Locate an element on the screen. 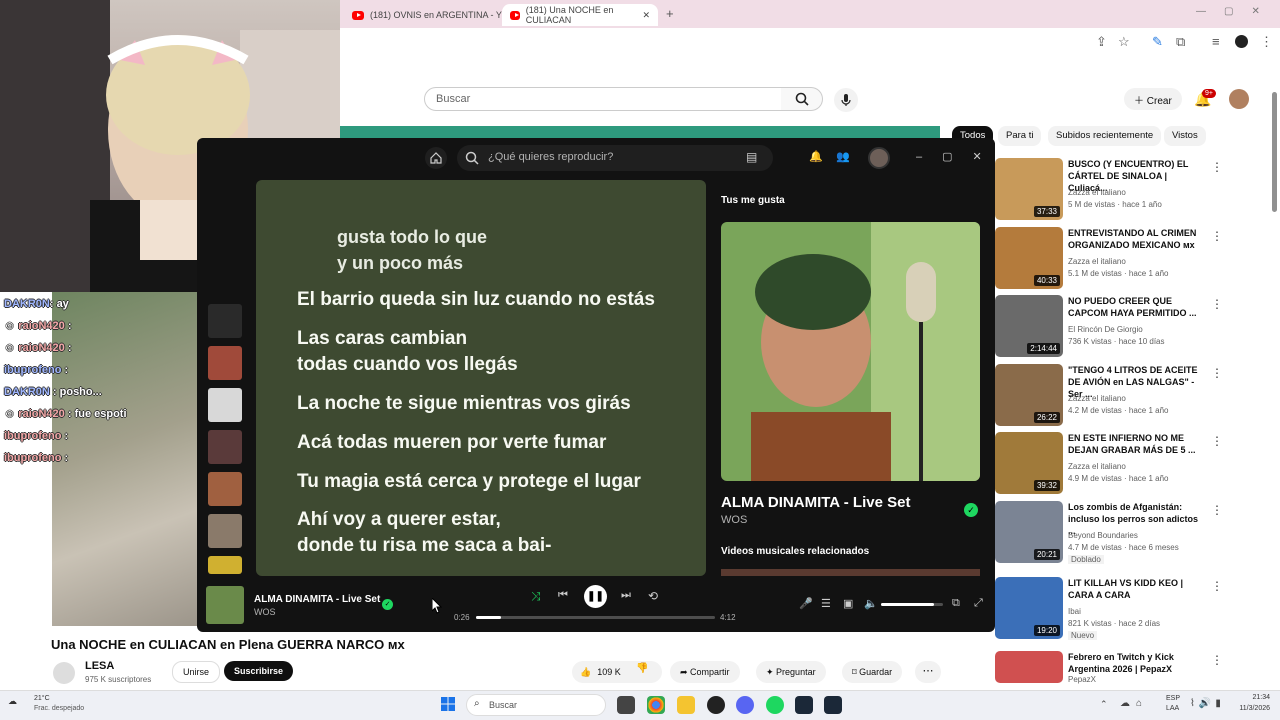 The width and height of the screenshot is (1280, 720). related-video-channel: Ibai is located at coordinates (1074, 611).